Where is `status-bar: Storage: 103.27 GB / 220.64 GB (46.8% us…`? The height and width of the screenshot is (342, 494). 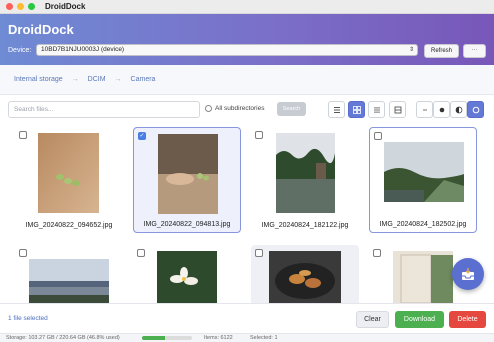
status-bar: Storage: 103.27 GB / 220.64 GB (46.8% us… is located at coordinates (247, 337).